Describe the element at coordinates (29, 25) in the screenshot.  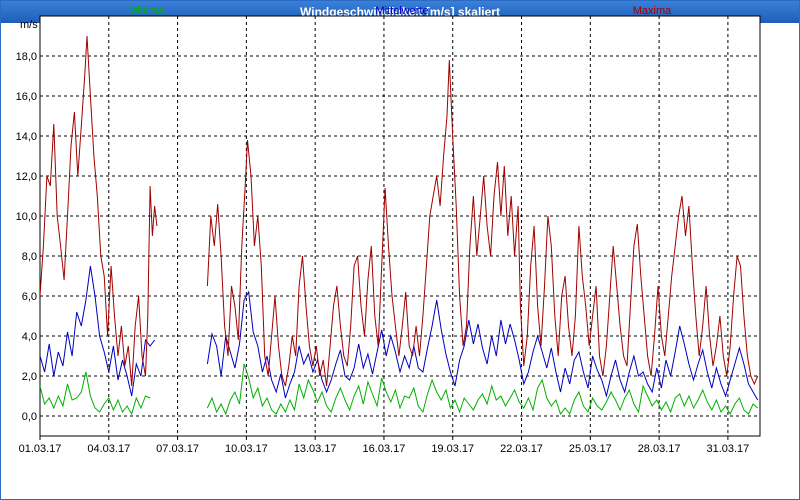
I see `y-axis-label: m/s` at that location.